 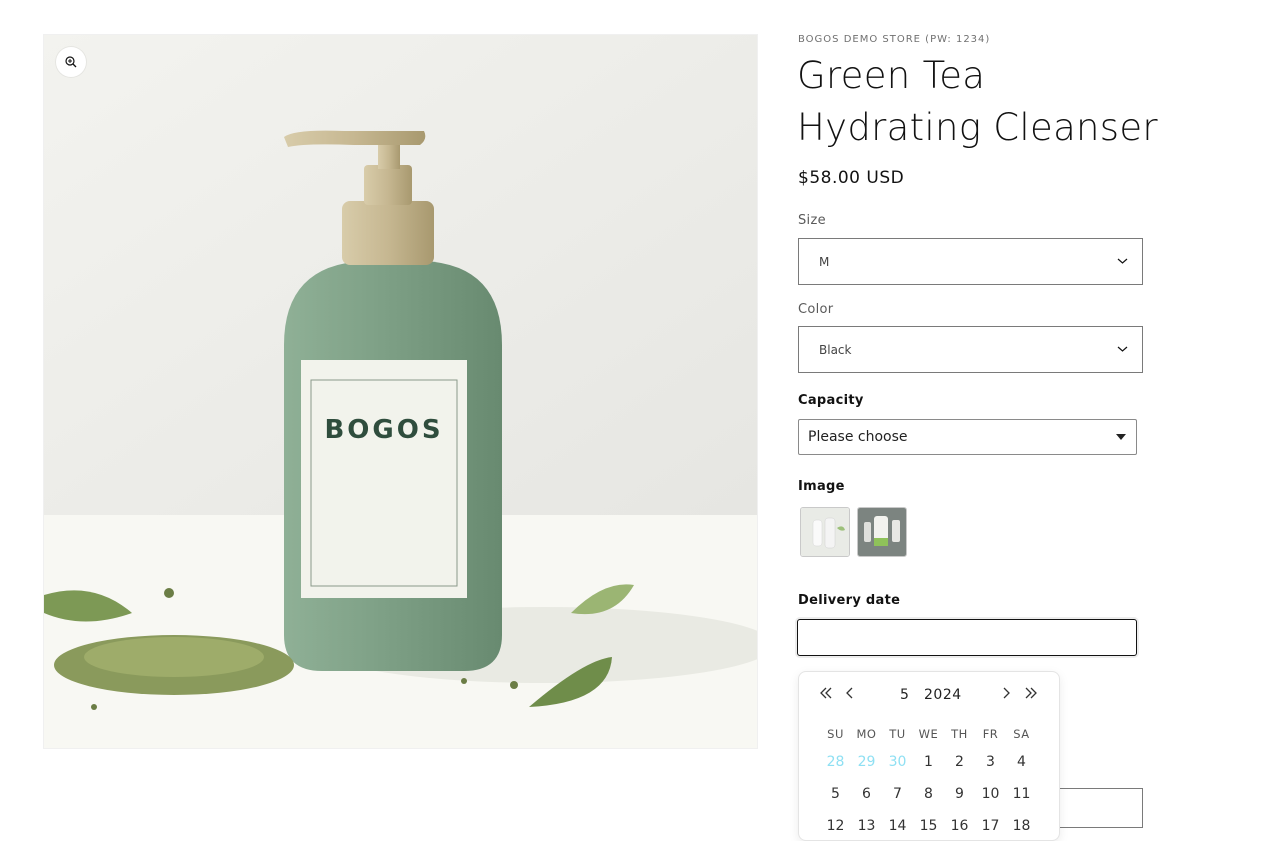 I want to click on calendar-day: 2, so click(x=959, y=762).